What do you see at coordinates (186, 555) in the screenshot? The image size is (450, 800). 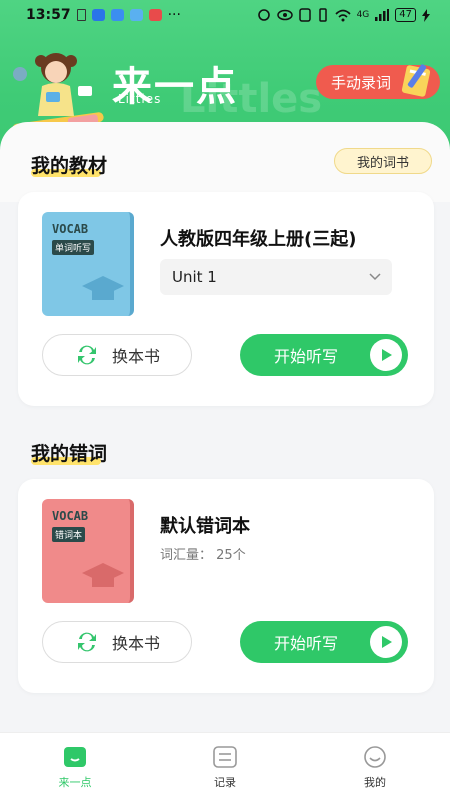 I see `word-count-label: 词汇量：` at bounding box center [186, 555].